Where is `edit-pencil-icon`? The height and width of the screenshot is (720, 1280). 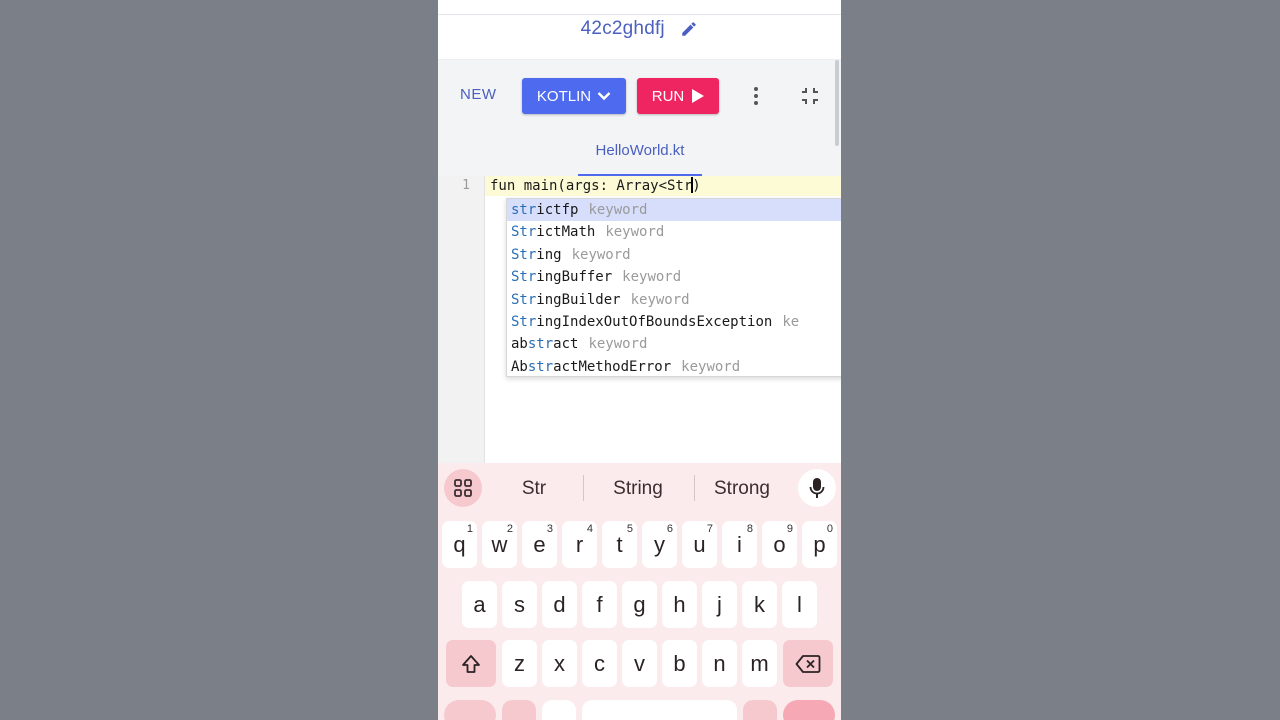 edit-pencil-icon is located at coordinates (689, 29).